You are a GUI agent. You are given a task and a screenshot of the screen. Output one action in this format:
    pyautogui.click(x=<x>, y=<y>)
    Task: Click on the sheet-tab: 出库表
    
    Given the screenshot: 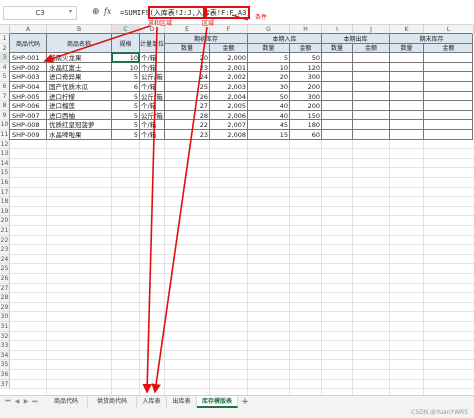 What is the action you would take?
    pyautogui.click(x=182, y=402)
    